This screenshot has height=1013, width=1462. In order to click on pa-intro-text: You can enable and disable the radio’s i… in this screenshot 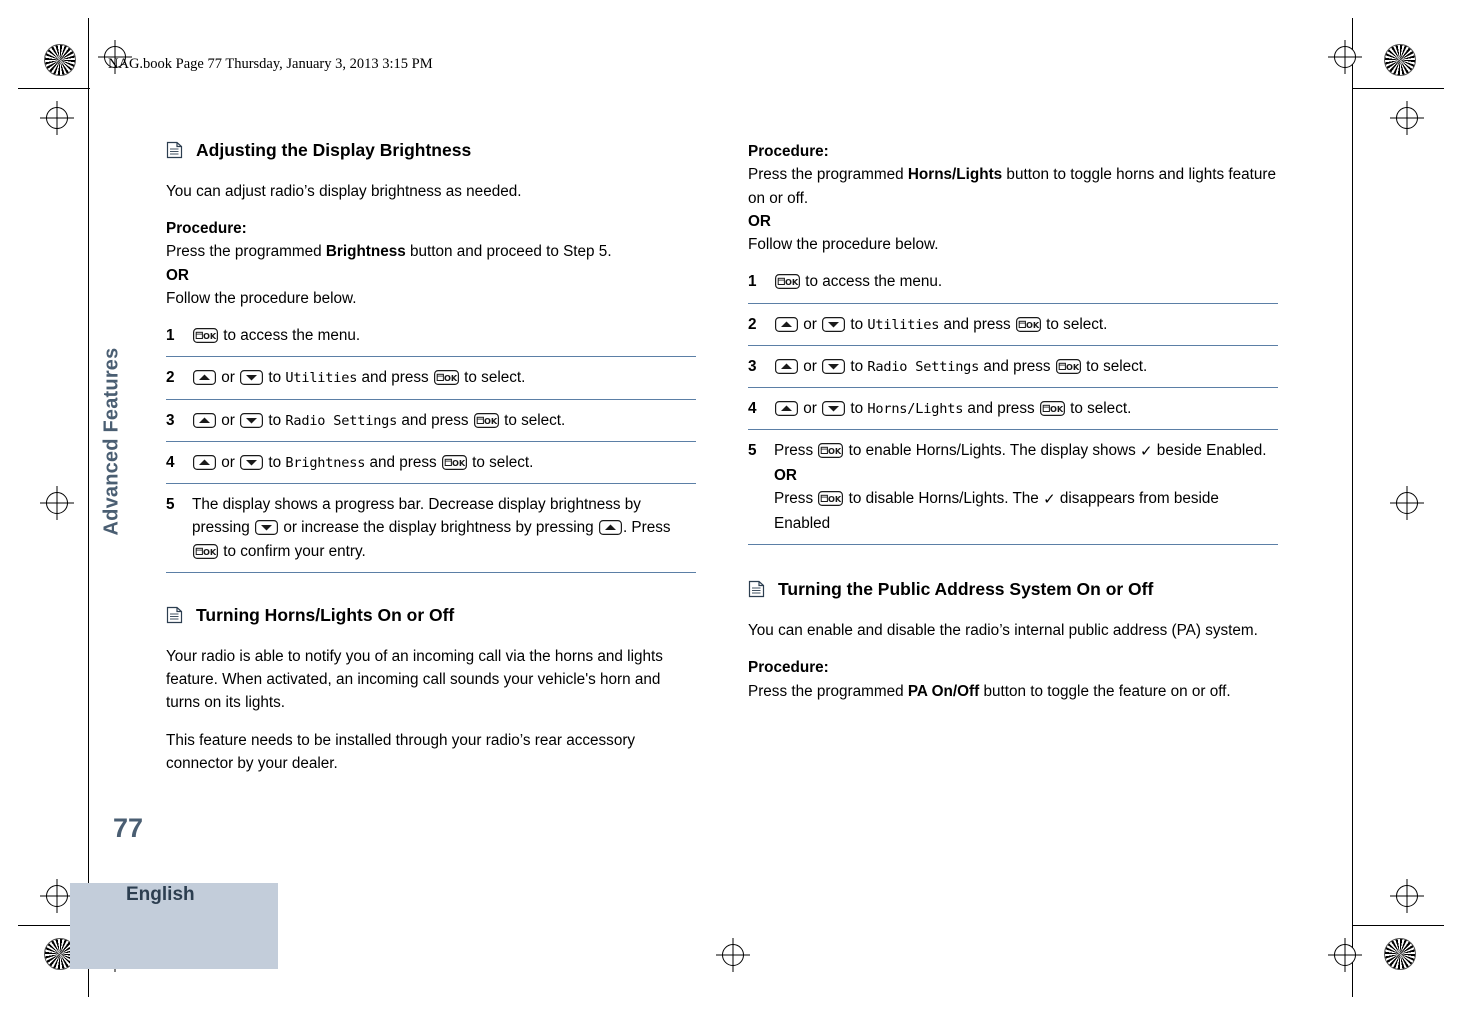, I will do `click(1003, 631)`.